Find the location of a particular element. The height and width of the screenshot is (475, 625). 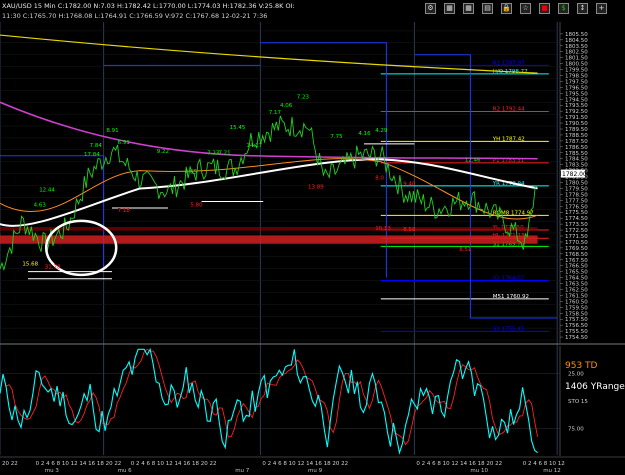

price-annotation: 8.91 is located at coordinates (112, 131).